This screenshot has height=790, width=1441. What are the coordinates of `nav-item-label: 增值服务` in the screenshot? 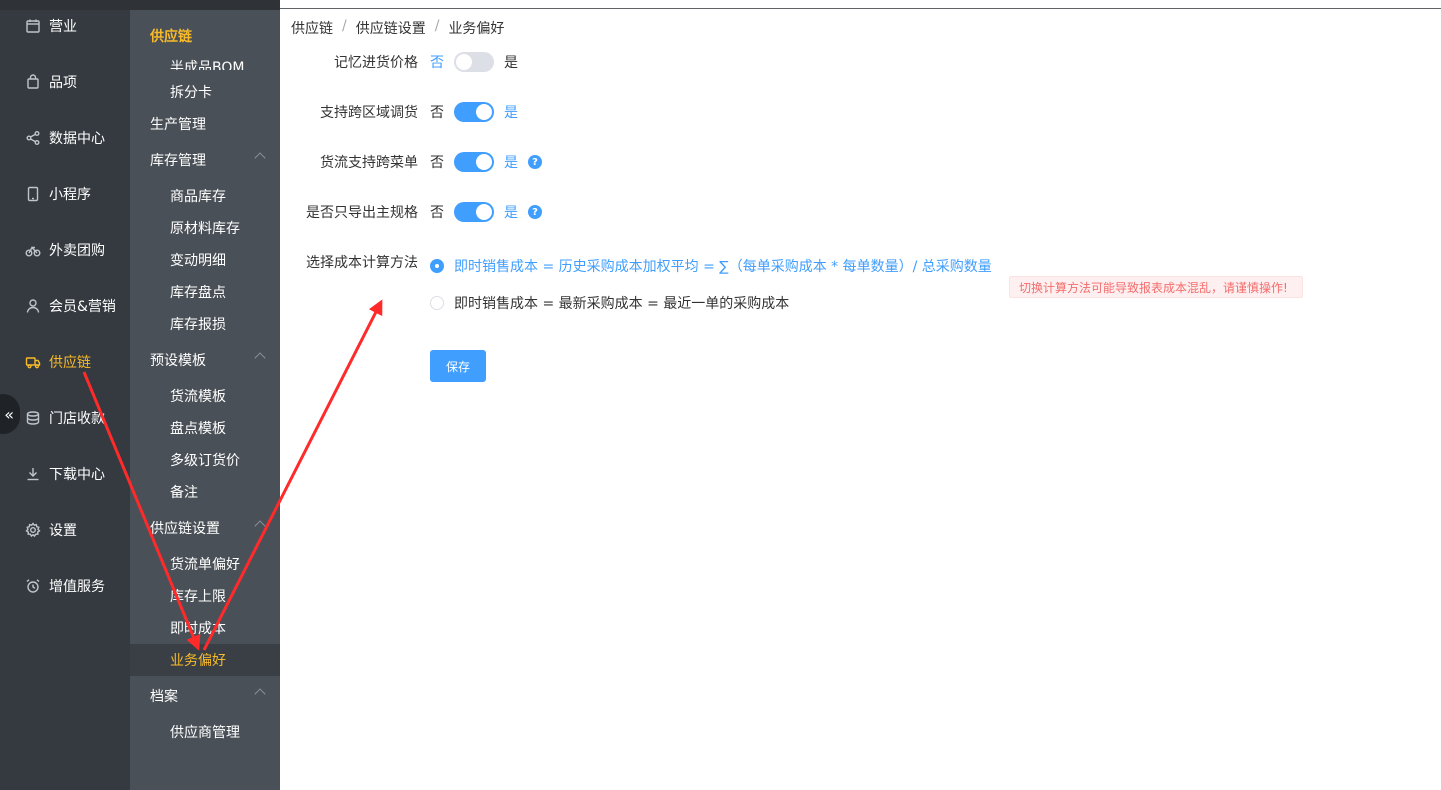 It's located at (77, 587).